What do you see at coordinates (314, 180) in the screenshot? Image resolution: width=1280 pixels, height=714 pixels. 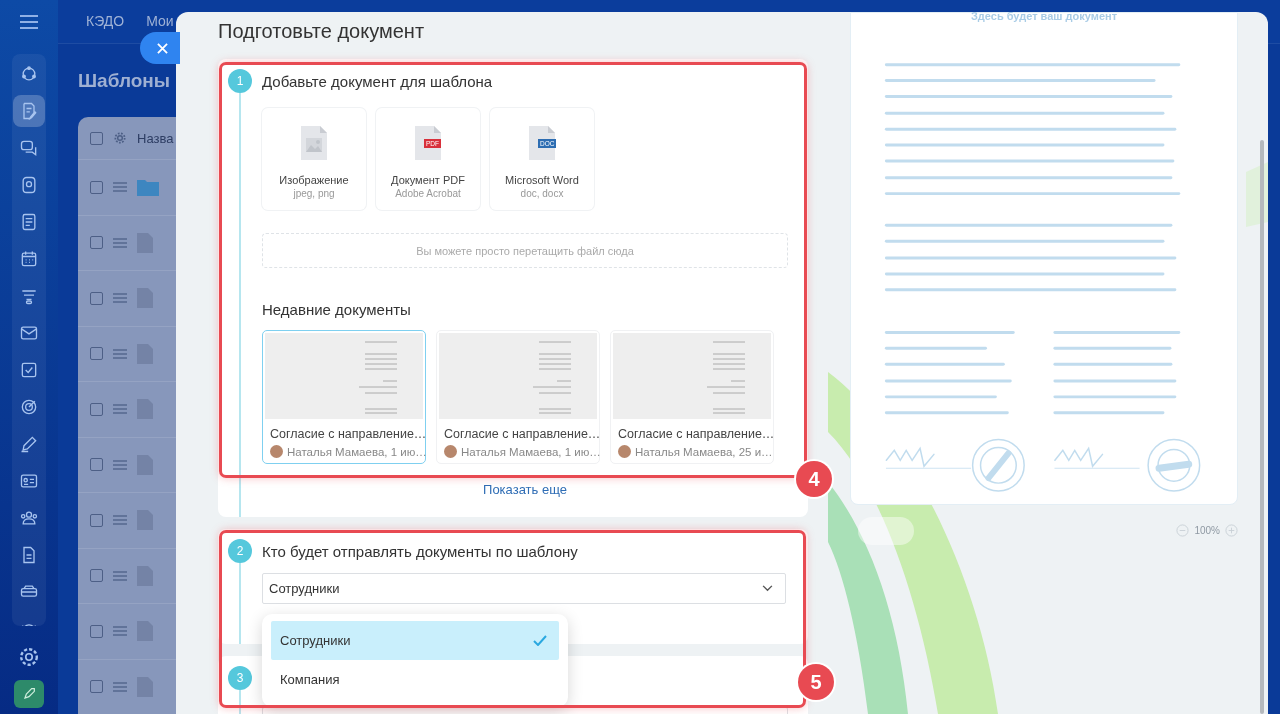 I see `option-label: Изображение` at bounding box center [314, 180].